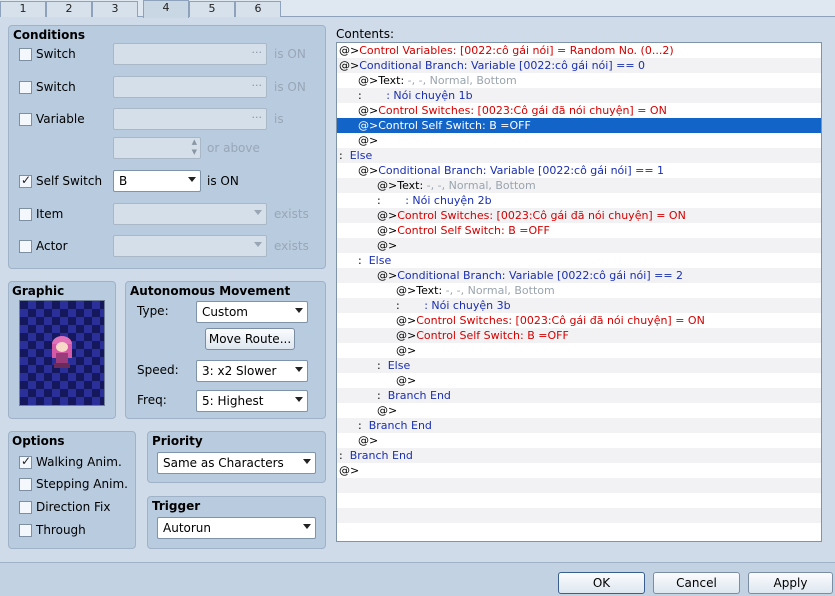 This screenshot has height=596, width=835. I want to click on direction-fix-row: Direction Fix, so click(65, 507).